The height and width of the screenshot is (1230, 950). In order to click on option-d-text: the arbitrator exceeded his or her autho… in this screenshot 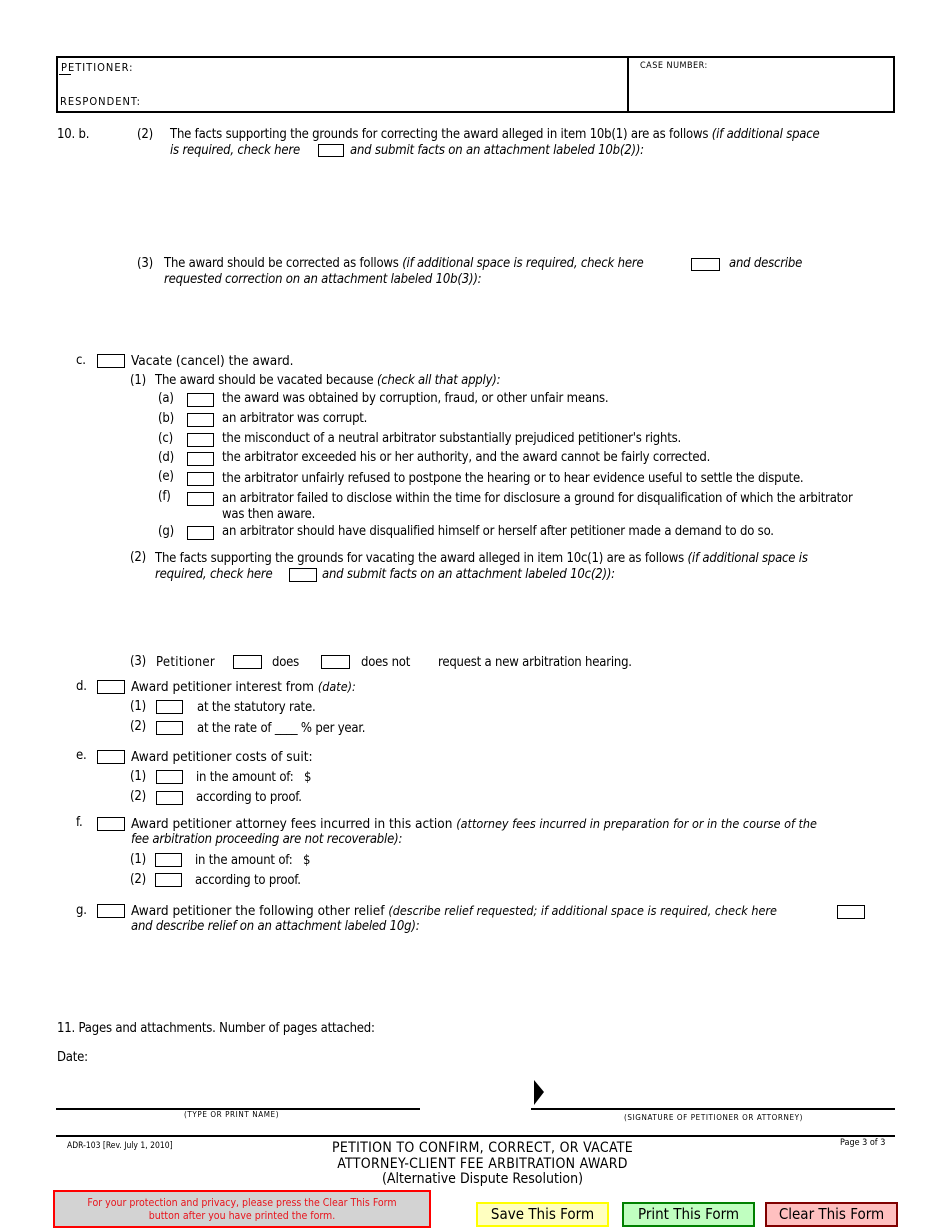, I will do `click(466, 457)`.